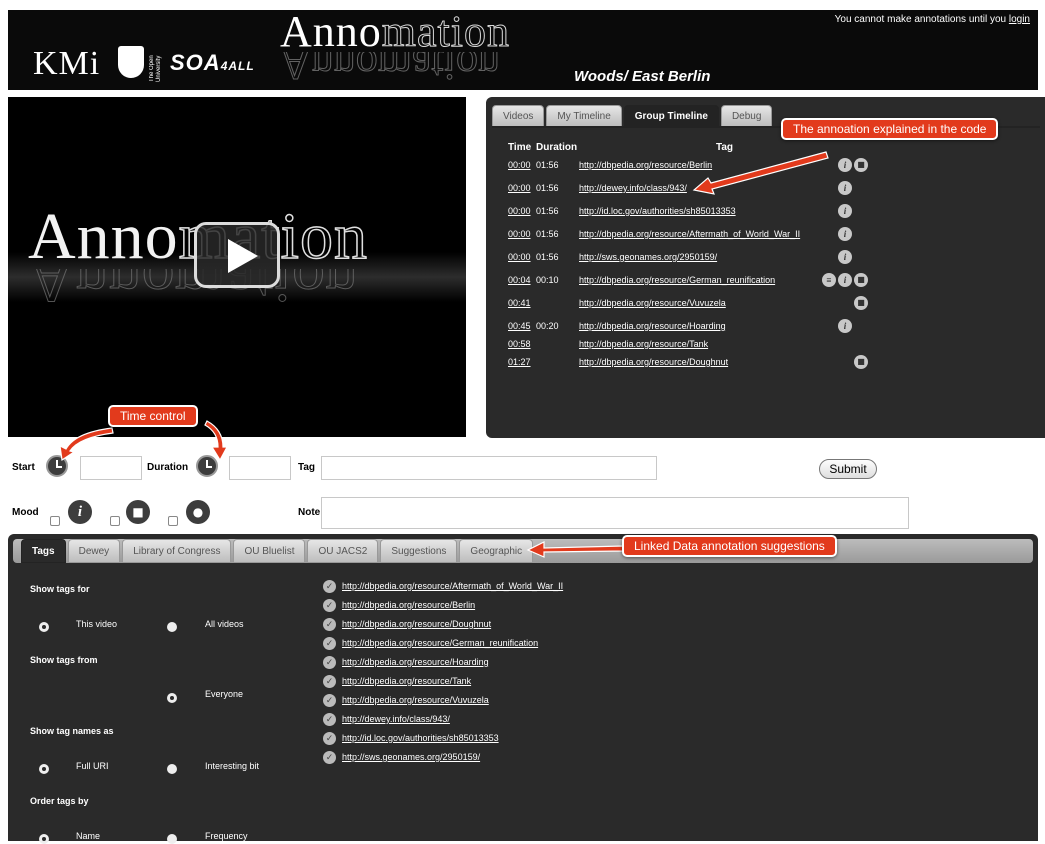  I want to click on tab-group-timeline: Group Timeline, so click(671, 116).